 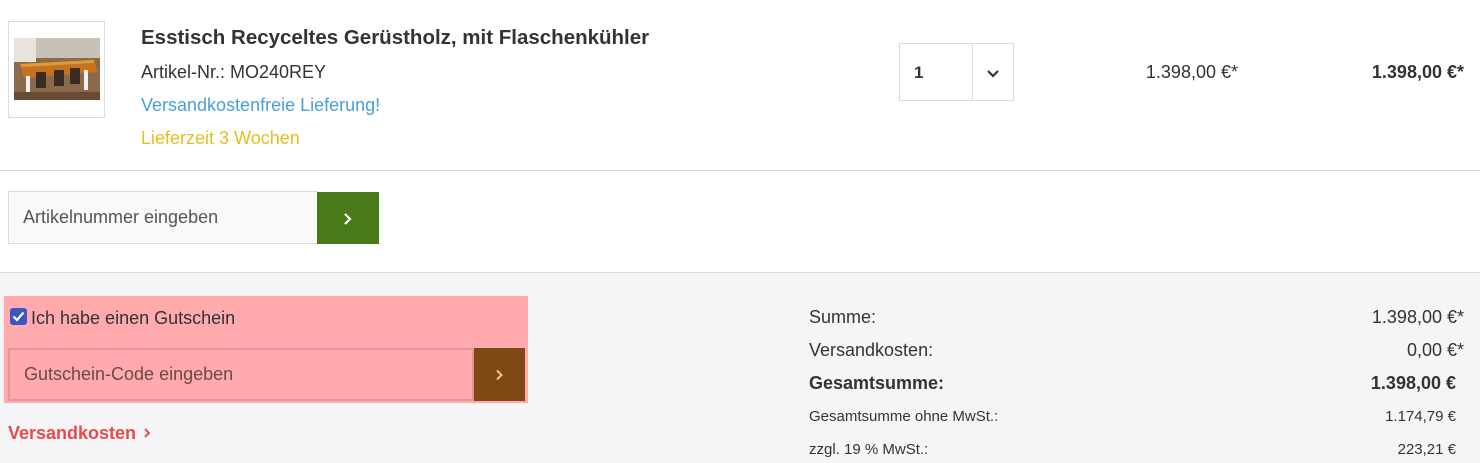 I want to click on delivery-time: Lieferzeit 3 Wochen, so click(x=220, y=138).